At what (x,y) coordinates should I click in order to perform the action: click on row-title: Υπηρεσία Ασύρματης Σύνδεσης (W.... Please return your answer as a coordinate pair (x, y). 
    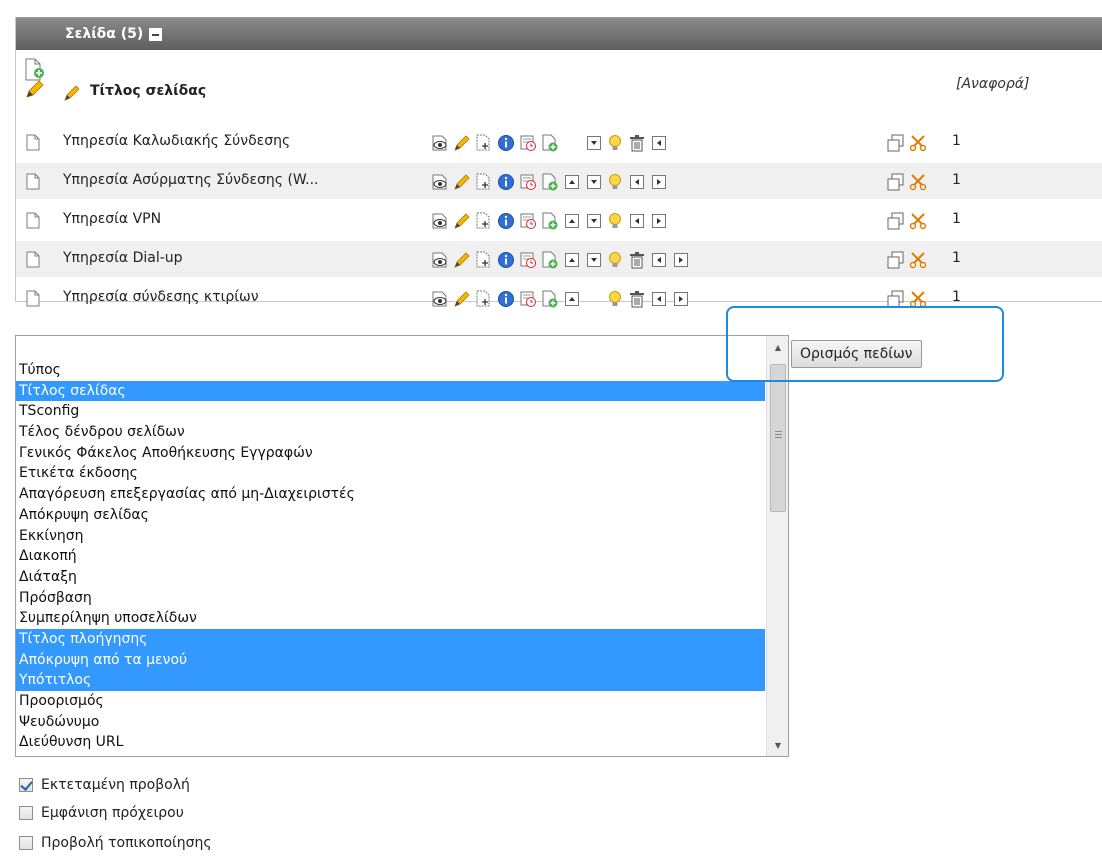
    Looking at the image, I should click on (191, 180).